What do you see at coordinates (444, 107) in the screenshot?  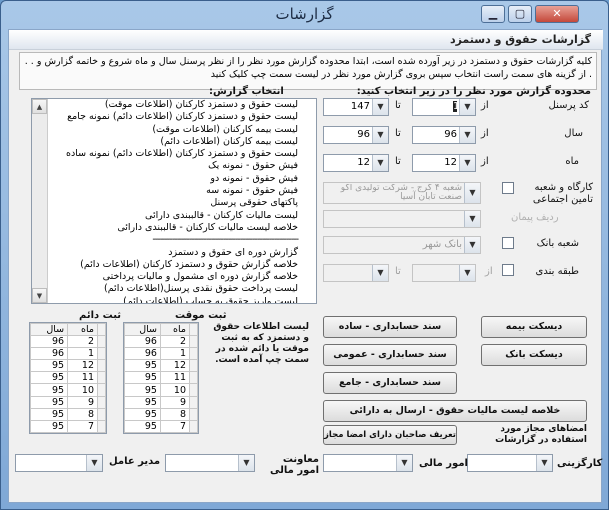 I see `personnel-from-combo: 1 ▼` at bounding box center [444, 107].